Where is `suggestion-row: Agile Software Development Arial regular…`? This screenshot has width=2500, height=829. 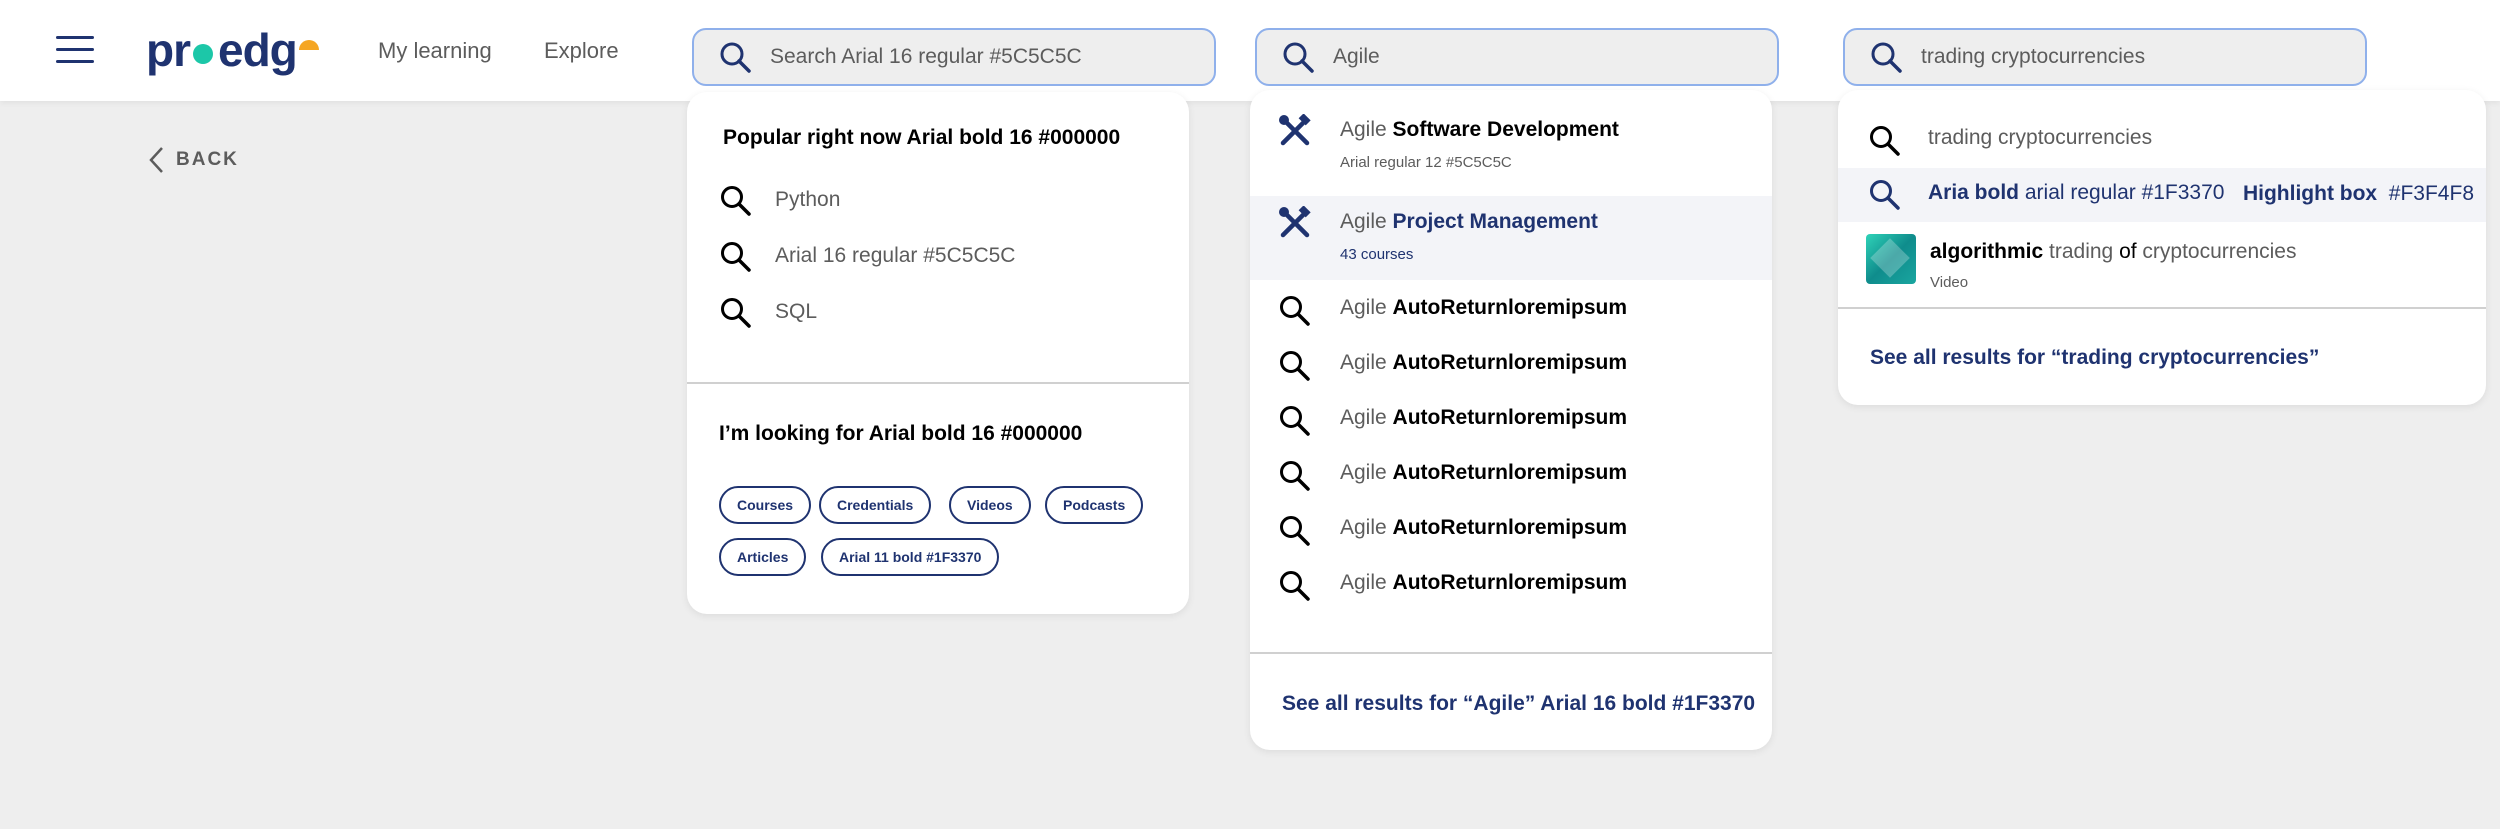
suggestion-row: Agile Software Development Arial regular… is located at coordinates (1511, 146).